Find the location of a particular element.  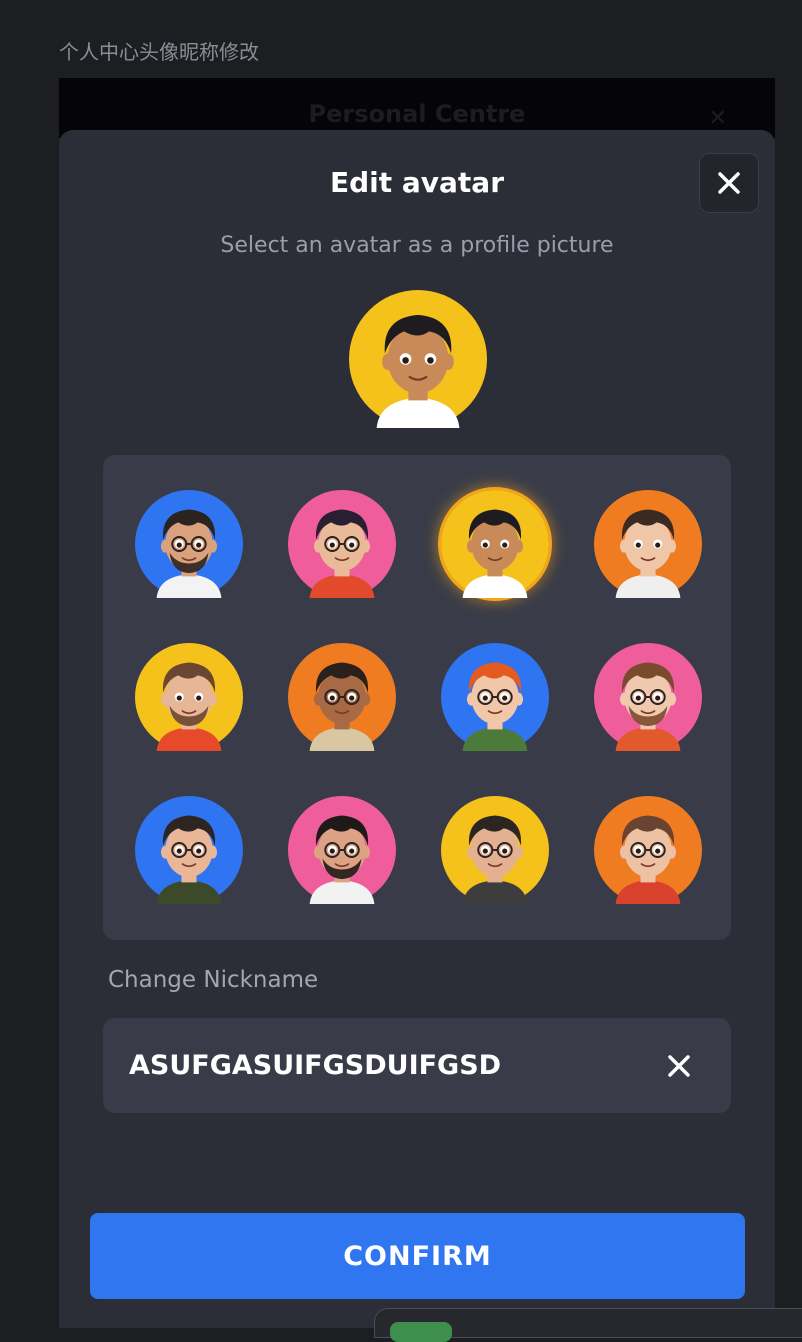

taskbar-chip is located at coordinates (421, 1332).